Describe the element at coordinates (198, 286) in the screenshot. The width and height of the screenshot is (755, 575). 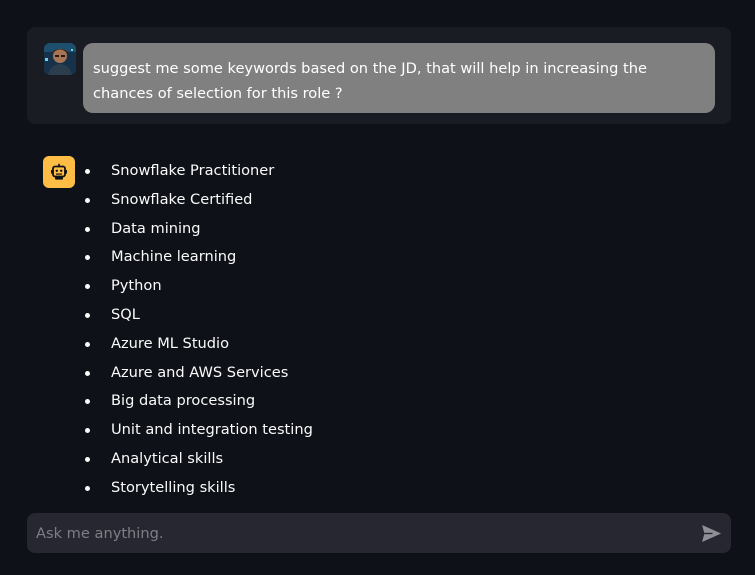
I see `list-item: Python` at that location.